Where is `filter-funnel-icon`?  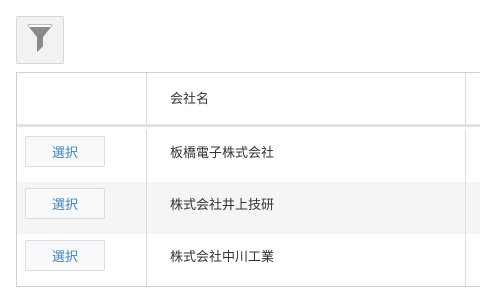
filter-funnel-icon is located at coordinates (40, 40).